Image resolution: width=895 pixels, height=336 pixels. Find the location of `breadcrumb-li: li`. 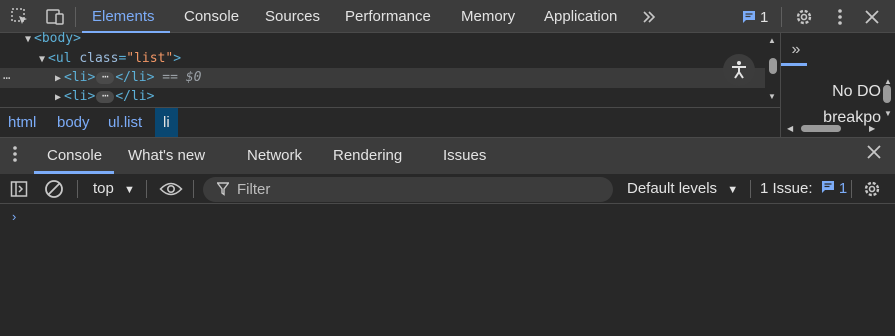

breadcrumb-li: li is located at coordinates (166, 123).